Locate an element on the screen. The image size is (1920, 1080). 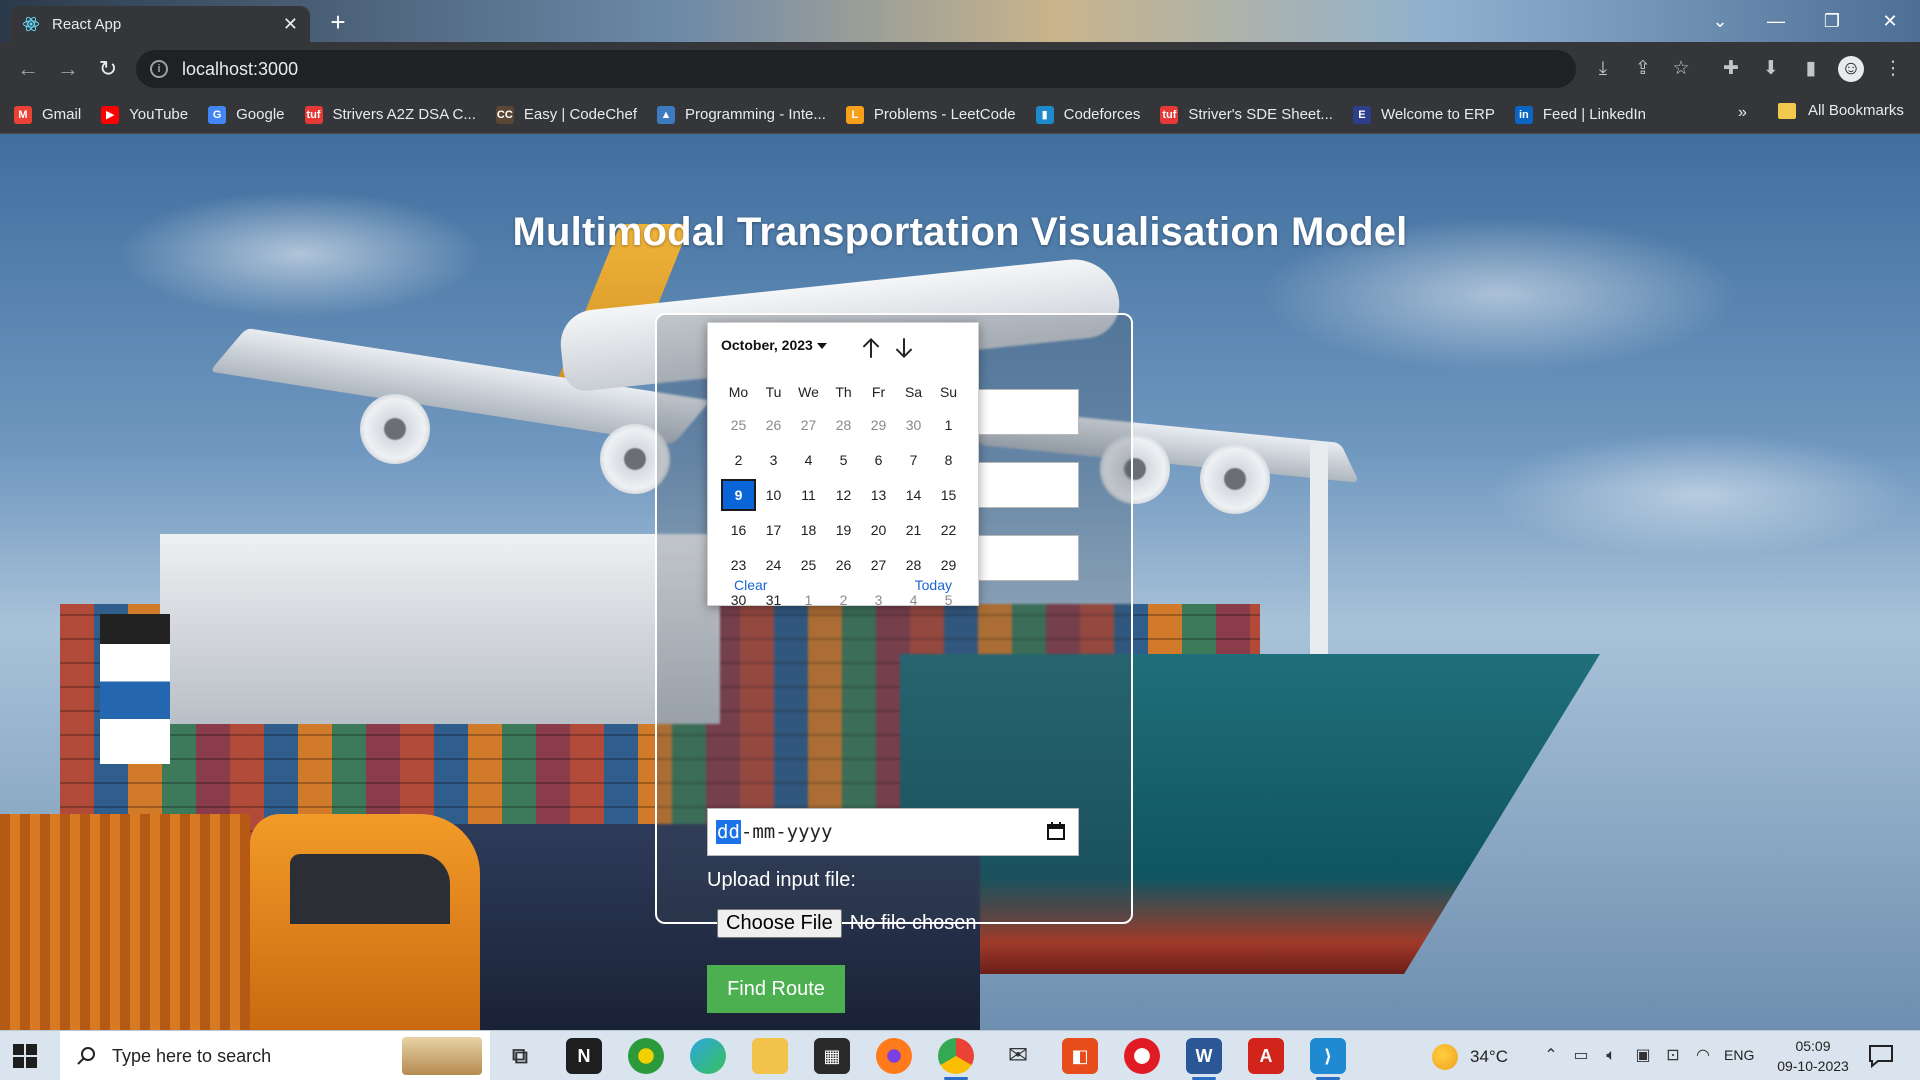
calendar-day: 17 is located at coordinates (773, 530).